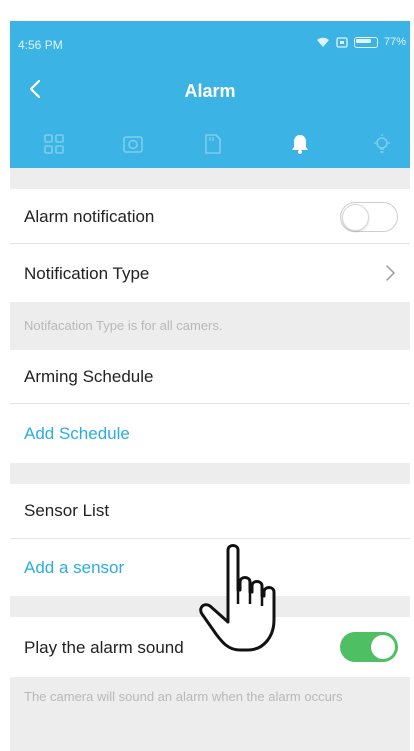  I want to click on chevron-right-icon, so click(390, 273).